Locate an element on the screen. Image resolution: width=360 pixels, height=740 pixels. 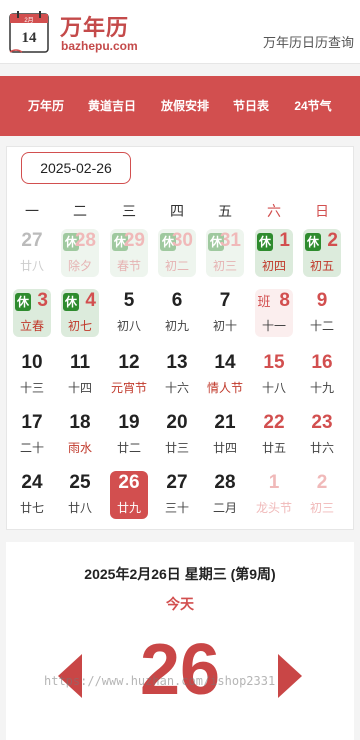
nav-item-holidays: 放假安排 is located at coordinates (185, 106).